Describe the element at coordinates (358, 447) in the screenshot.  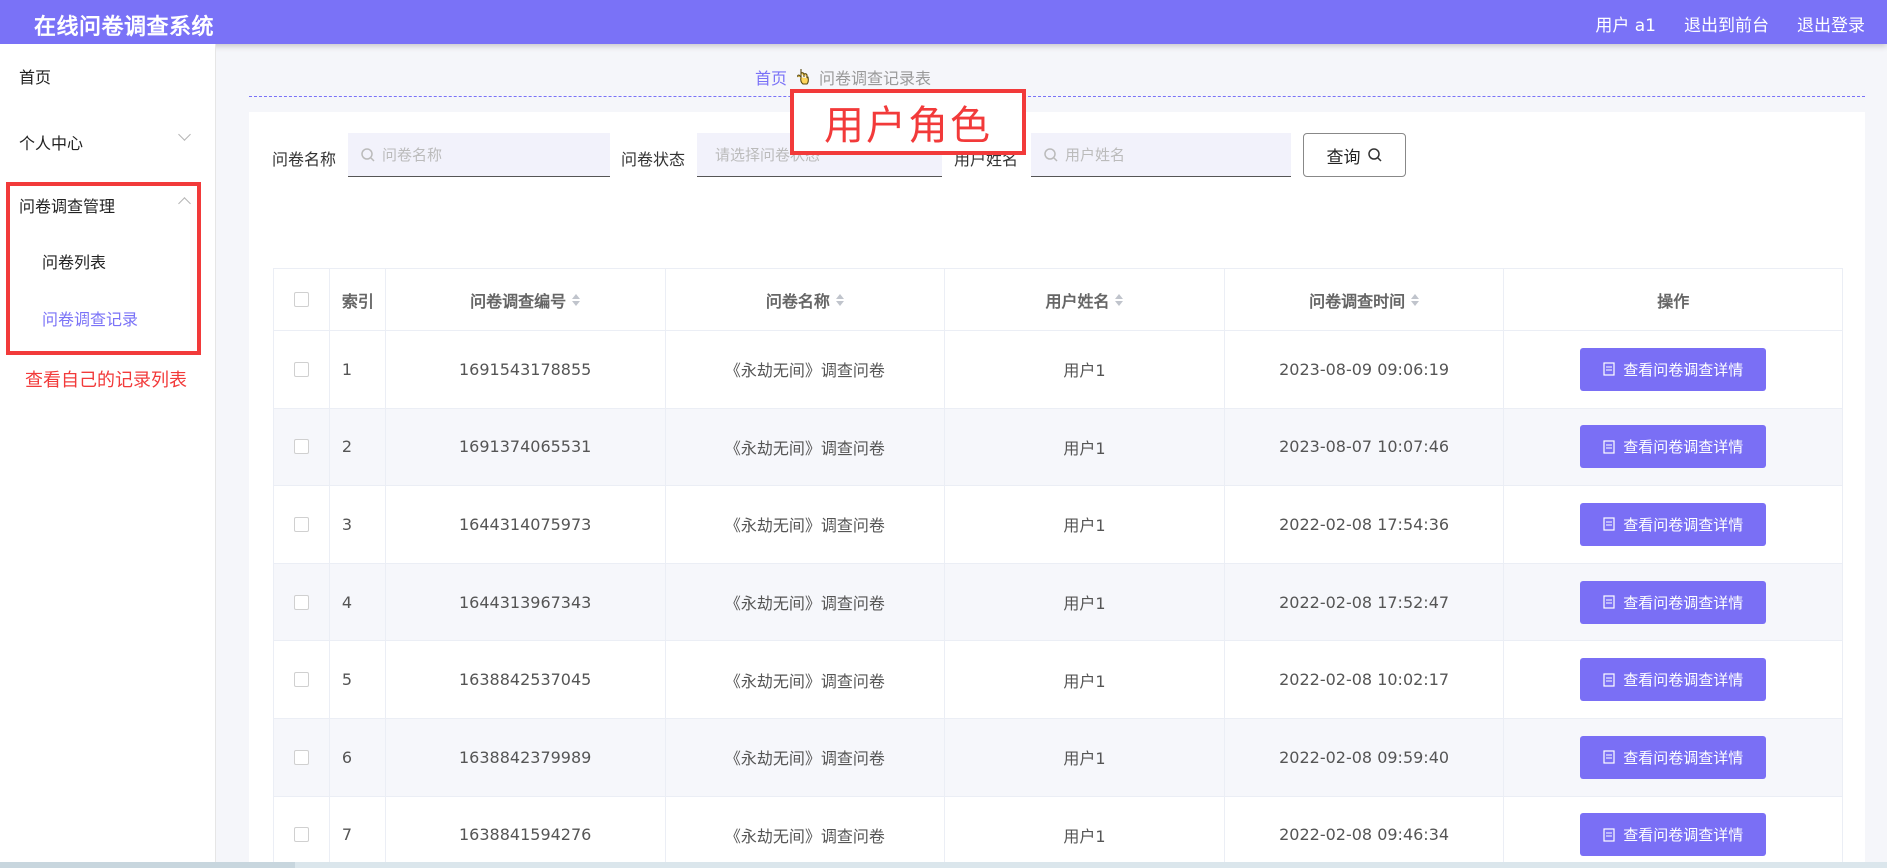
I see `cell-index: 2` at that location.